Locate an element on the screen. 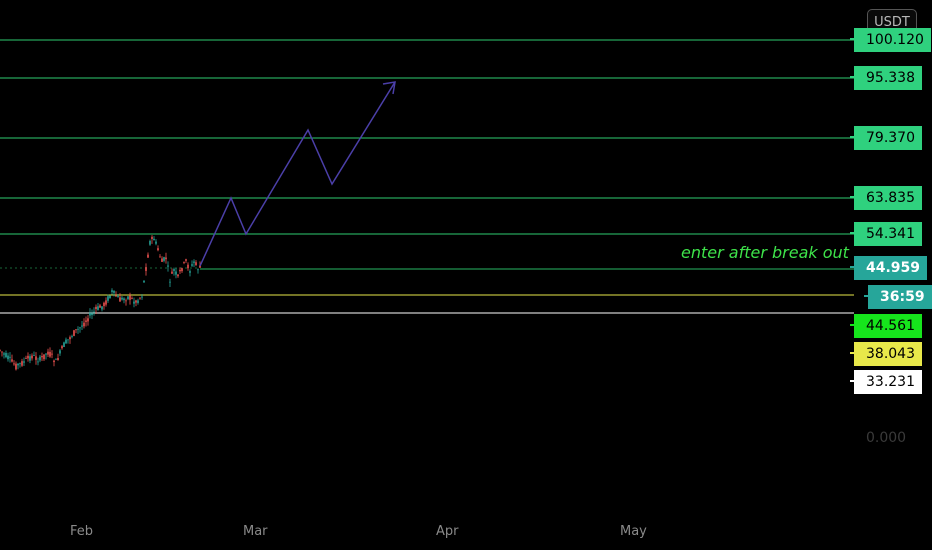 Image resolution: width=932 pixels, height=550 pixels. price-tag-white: 33.231 is located at coordinates (886, 382).